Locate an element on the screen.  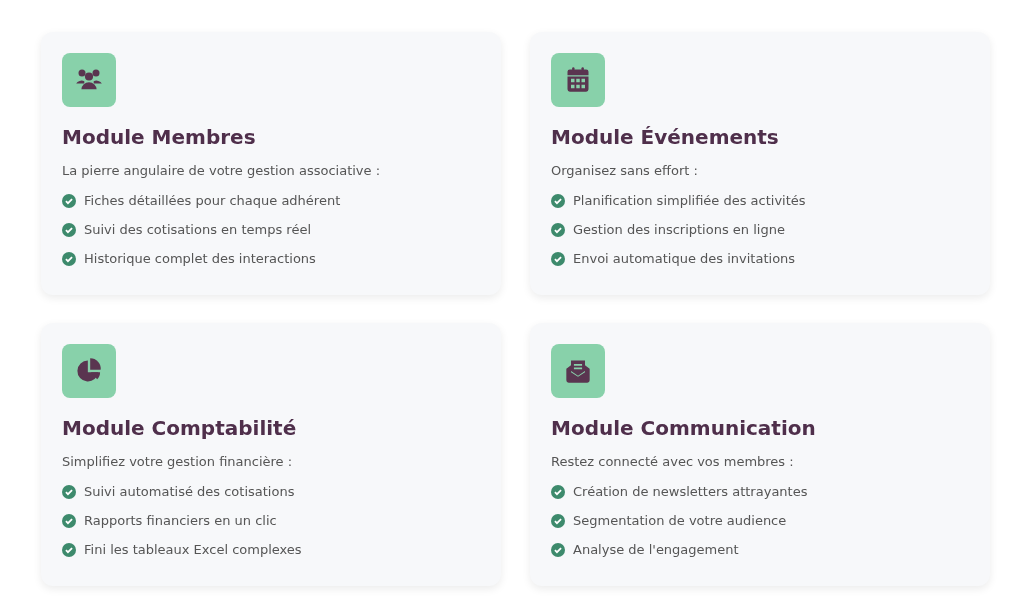
feature-text: Gestion des inscriptions en ligne is located at coordinates (679, 230).